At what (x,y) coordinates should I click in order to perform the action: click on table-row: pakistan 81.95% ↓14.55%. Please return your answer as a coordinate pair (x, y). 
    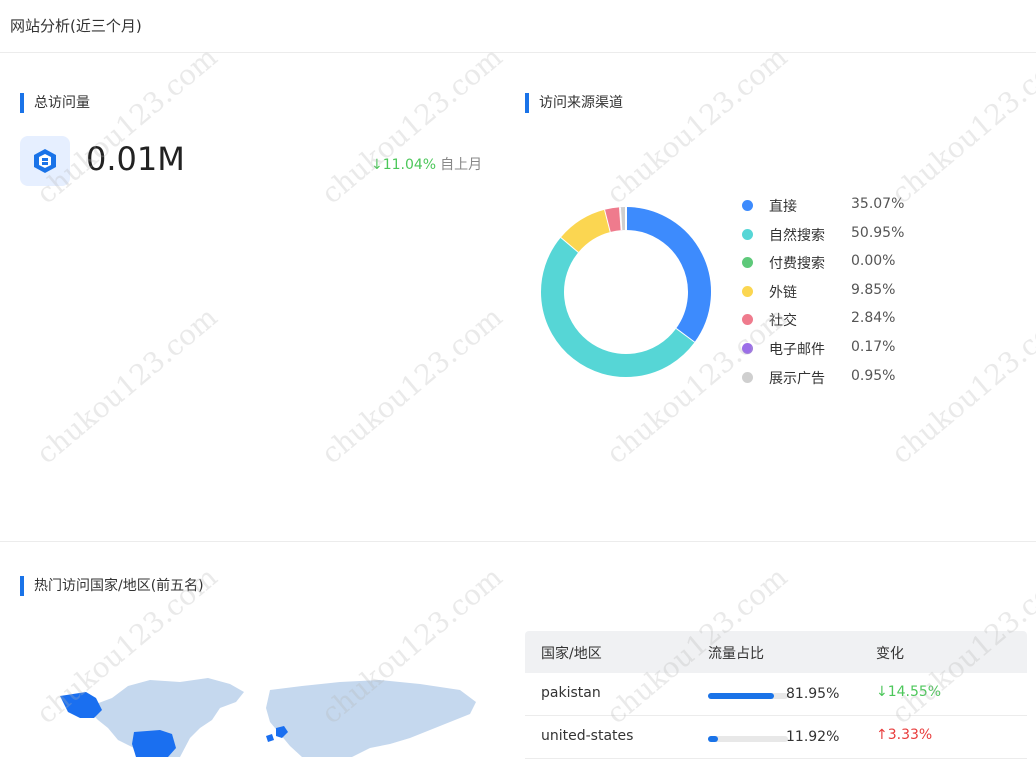
    Looking at the image, I should click on (776, 694).